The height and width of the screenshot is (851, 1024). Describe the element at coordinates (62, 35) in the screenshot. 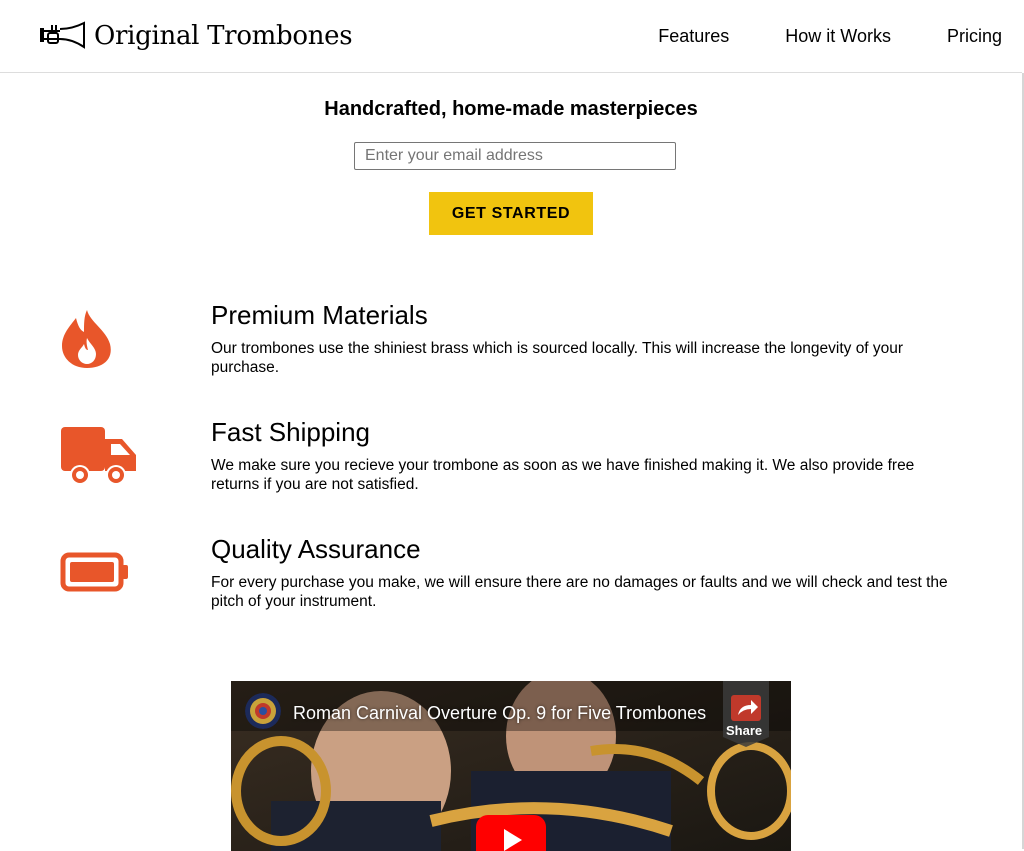

I see `trumpet-icon` at that location.